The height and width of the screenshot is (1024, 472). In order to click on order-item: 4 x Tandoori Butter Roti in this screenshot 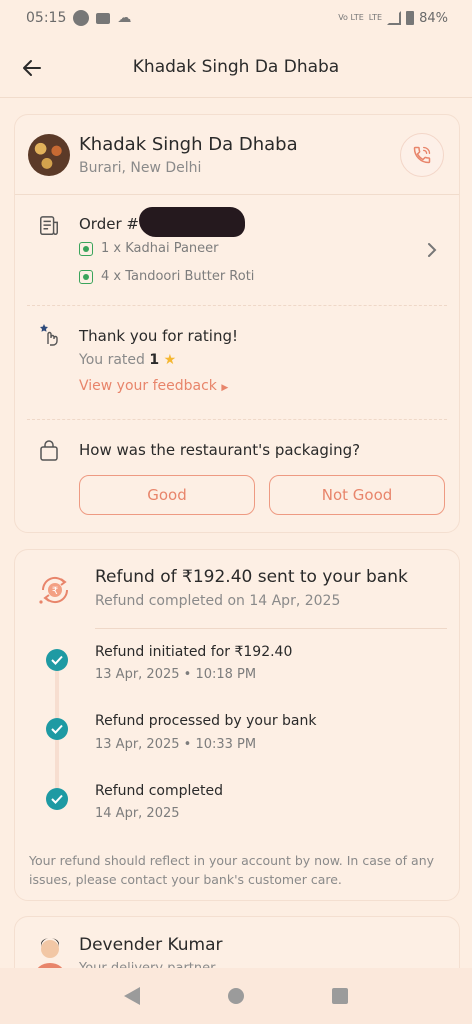, I will do `click(166, 276)`.